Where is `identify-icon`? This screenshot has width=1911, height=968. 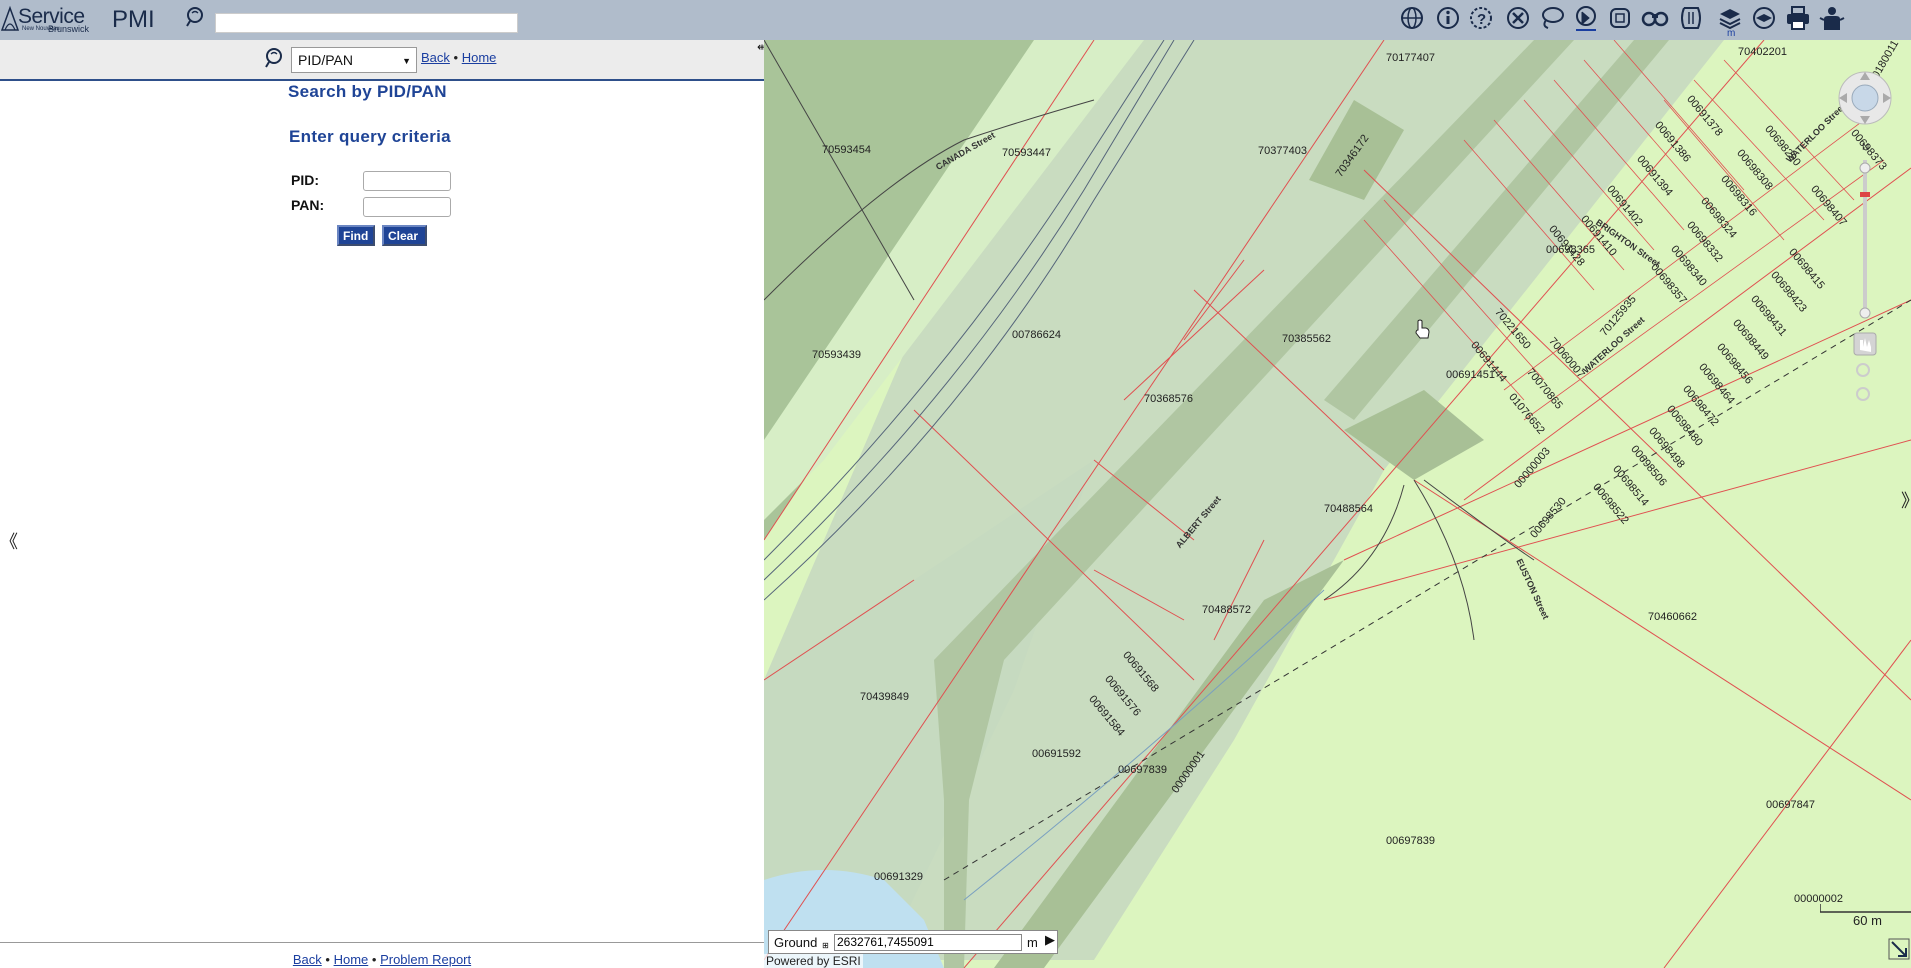
identify-icon is located at coordinates (1586, 19).